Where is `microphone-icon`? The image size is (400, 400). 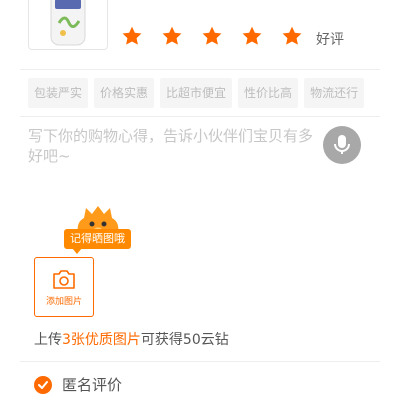 microphone-icon is located at coordinates (342, 144).